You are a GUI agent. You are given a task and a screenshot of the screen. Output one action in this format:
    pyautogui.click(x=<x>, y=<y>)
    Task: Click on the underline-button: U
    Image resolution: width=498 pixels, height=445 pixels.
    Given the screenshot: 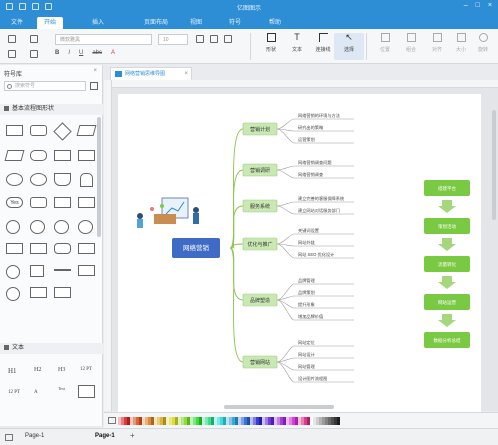 What is the action you would take?
    pyautogui.click(x=81, y=53)
    